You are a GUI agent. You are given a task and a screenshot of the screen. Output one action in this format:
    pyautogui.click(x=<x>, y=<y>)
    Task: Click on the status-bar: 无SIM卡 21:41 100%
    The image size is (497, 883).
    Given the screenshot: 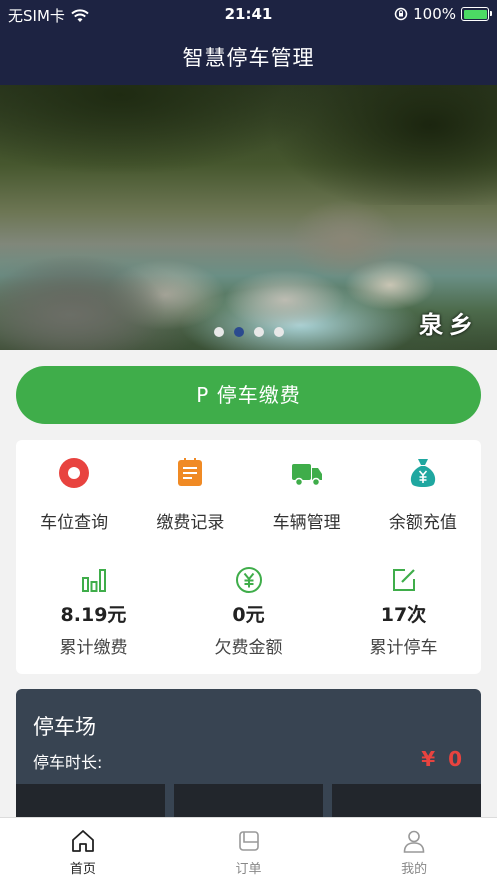 What is the action you would take?
    pyautogui.click(x=248, y=14)
    